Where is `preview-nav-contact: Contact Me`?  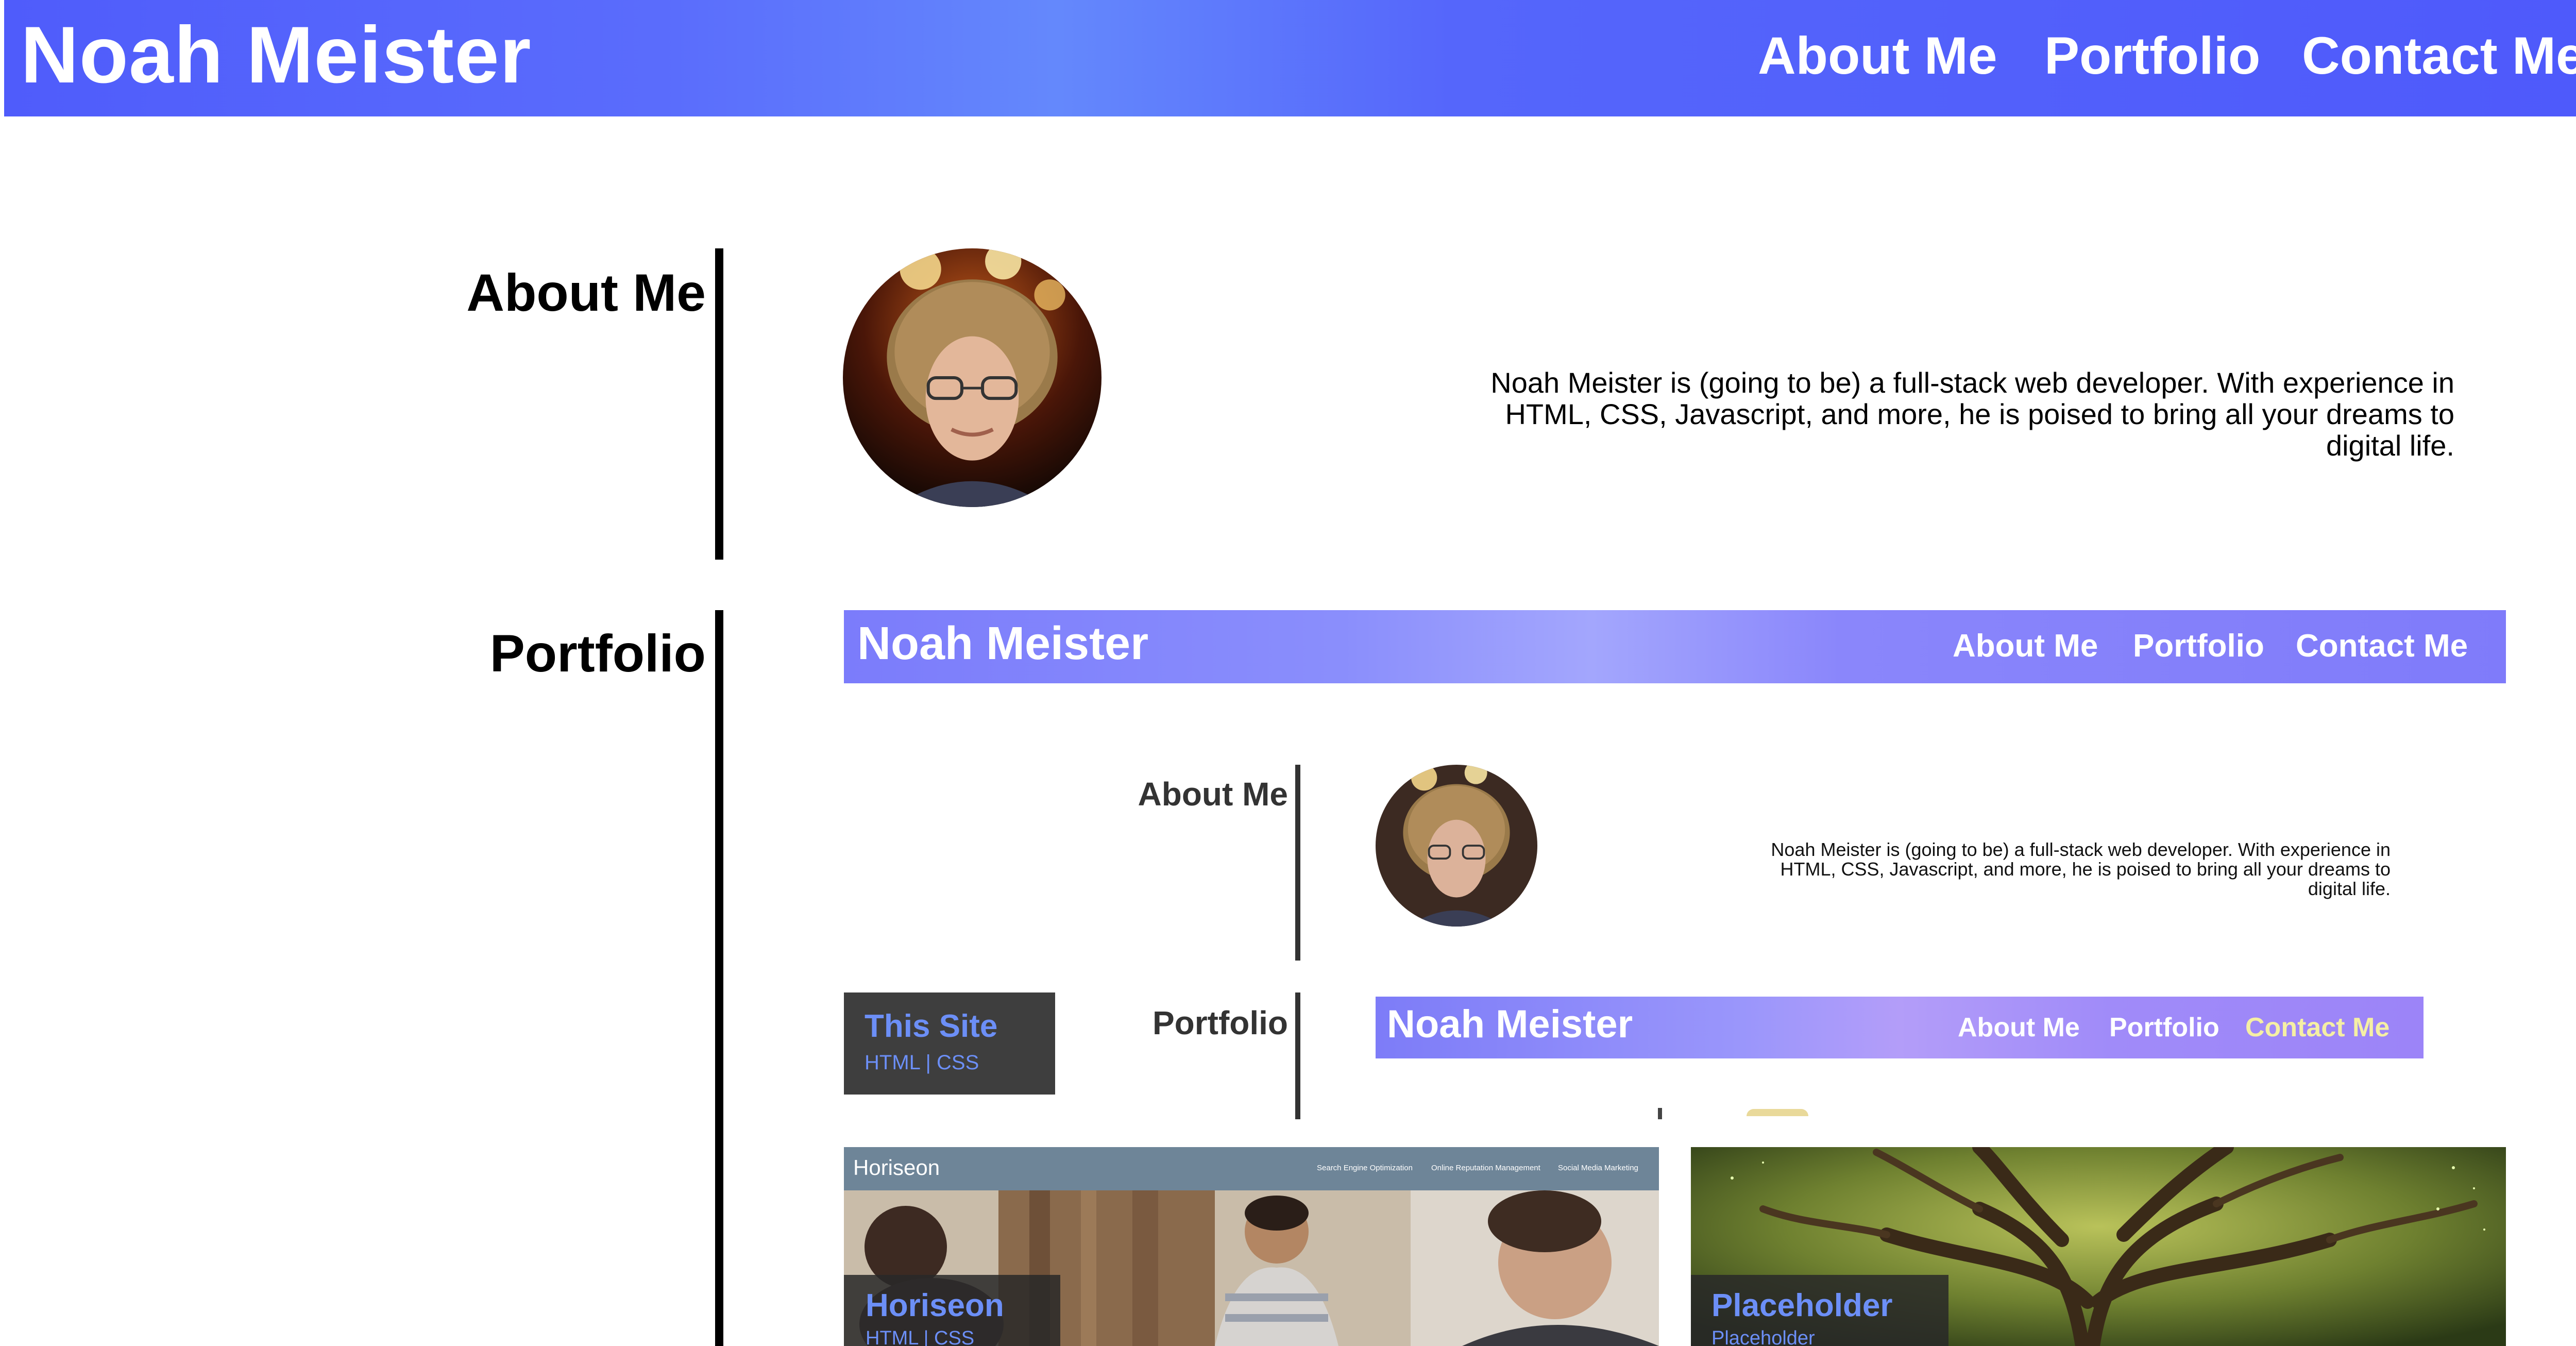
preview-nav-contact: Contact Me is located at coordinates (2382, 646).